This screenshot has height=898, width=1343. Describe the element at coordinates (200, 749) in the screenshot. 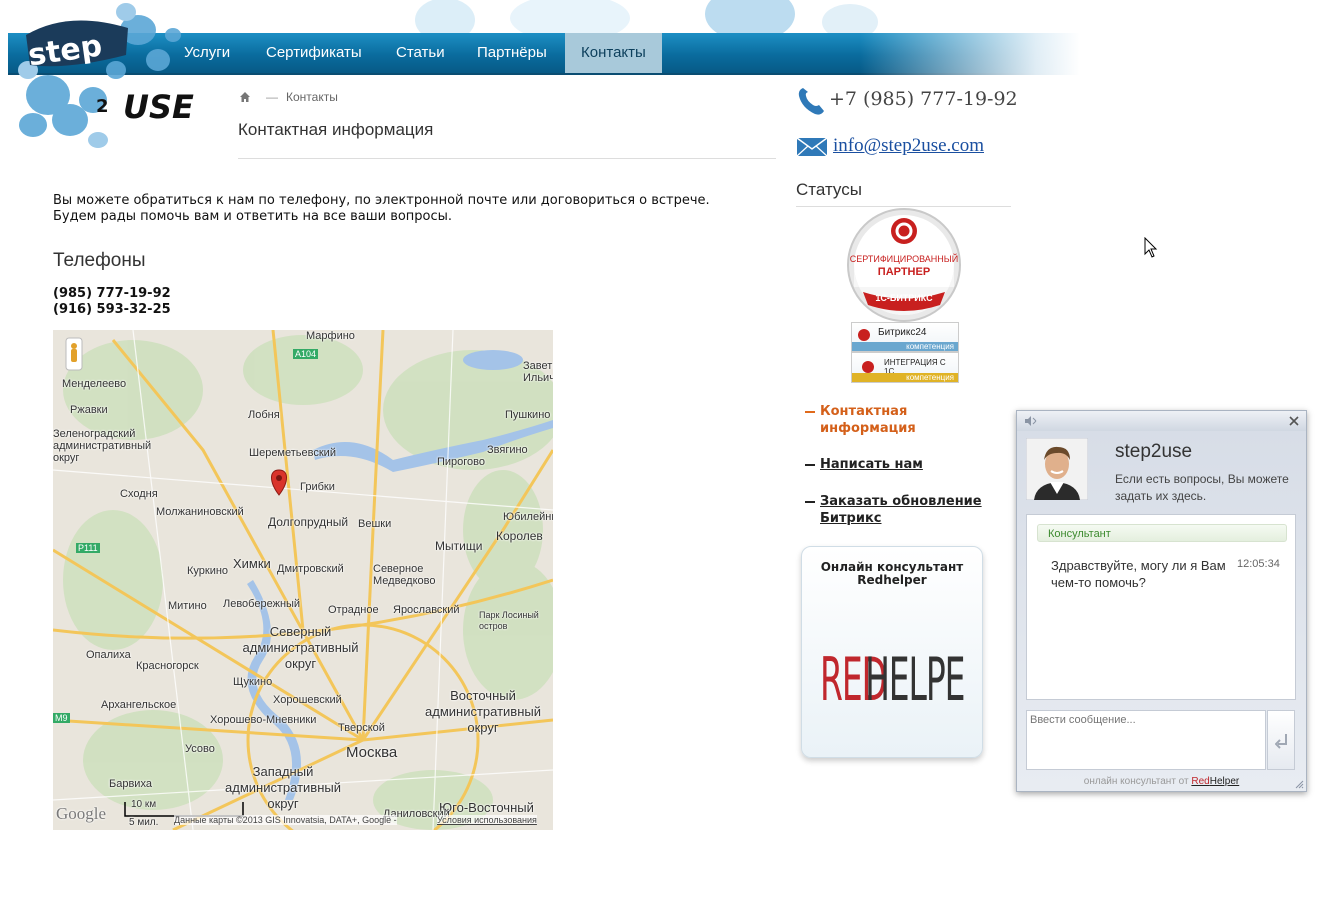

I see `map-label: Усово` at that location.